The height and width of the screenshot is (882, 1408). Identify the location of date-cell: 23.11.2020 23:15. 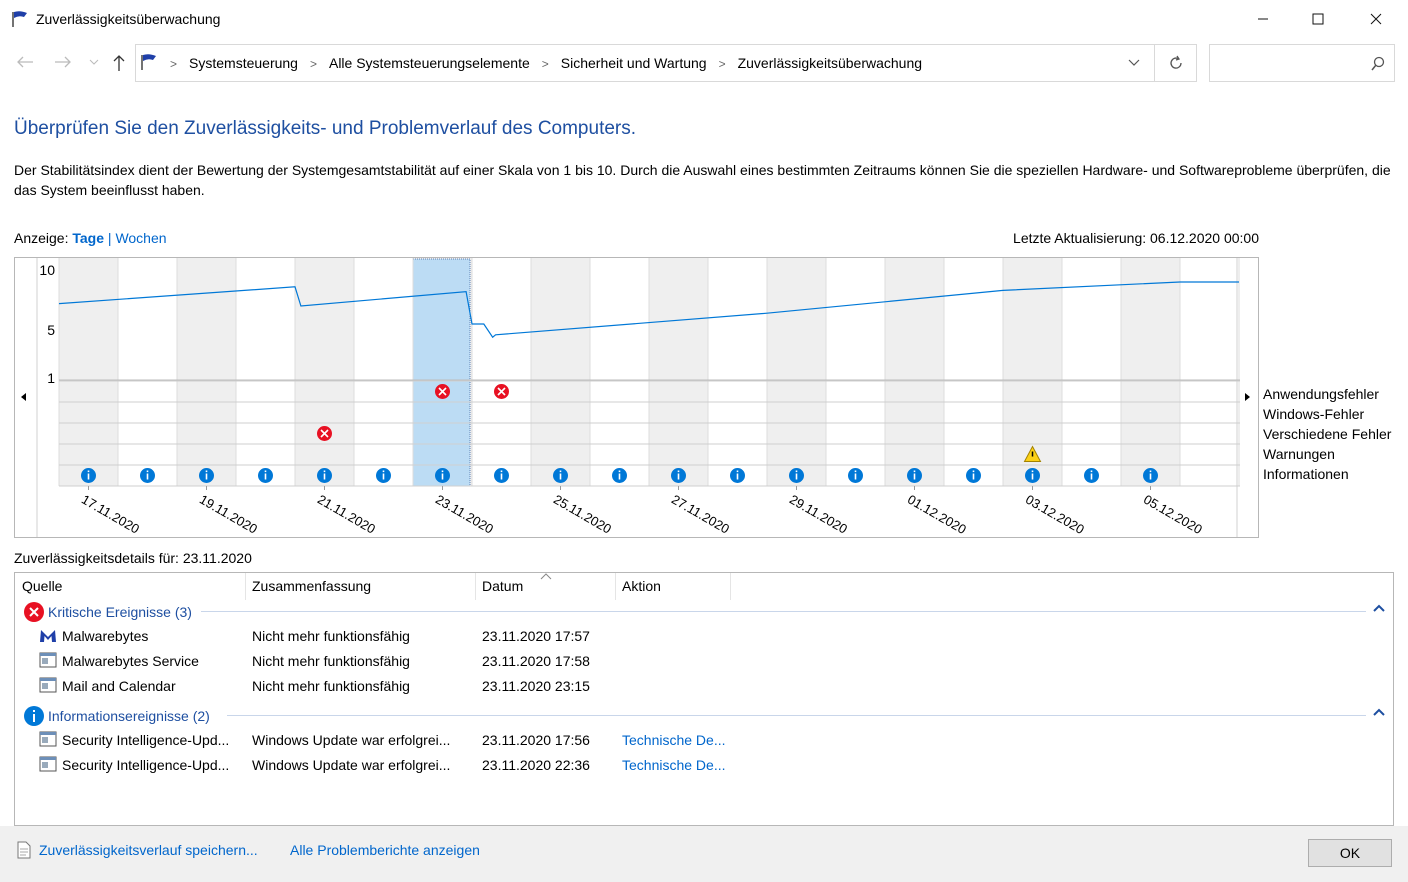
(536, 686).